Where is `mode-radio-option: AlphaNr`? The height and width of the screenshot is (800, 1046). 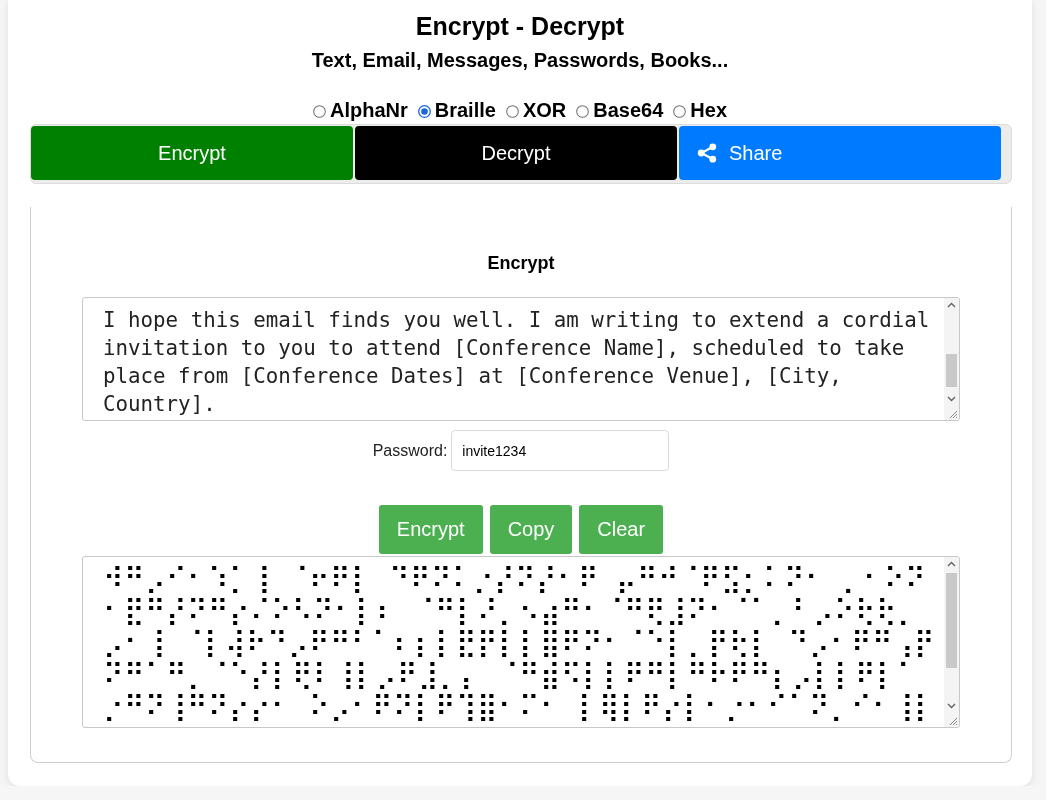
mode-radio-option: AlphaNr is located at coordinates (360, 110).